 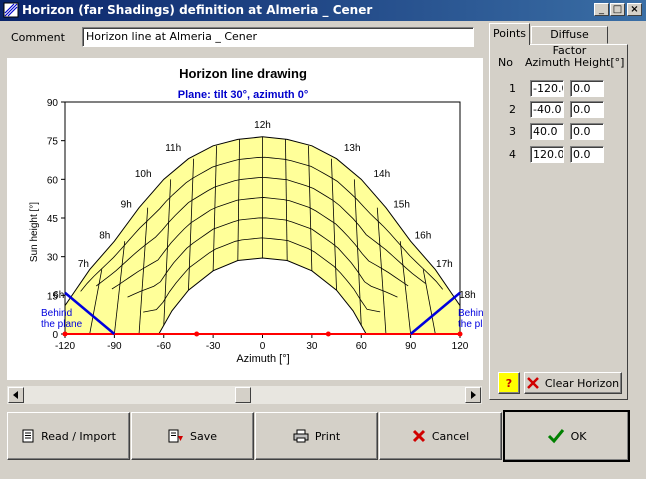 I want to click on tab-points: Points, so click(x=509, y=34).